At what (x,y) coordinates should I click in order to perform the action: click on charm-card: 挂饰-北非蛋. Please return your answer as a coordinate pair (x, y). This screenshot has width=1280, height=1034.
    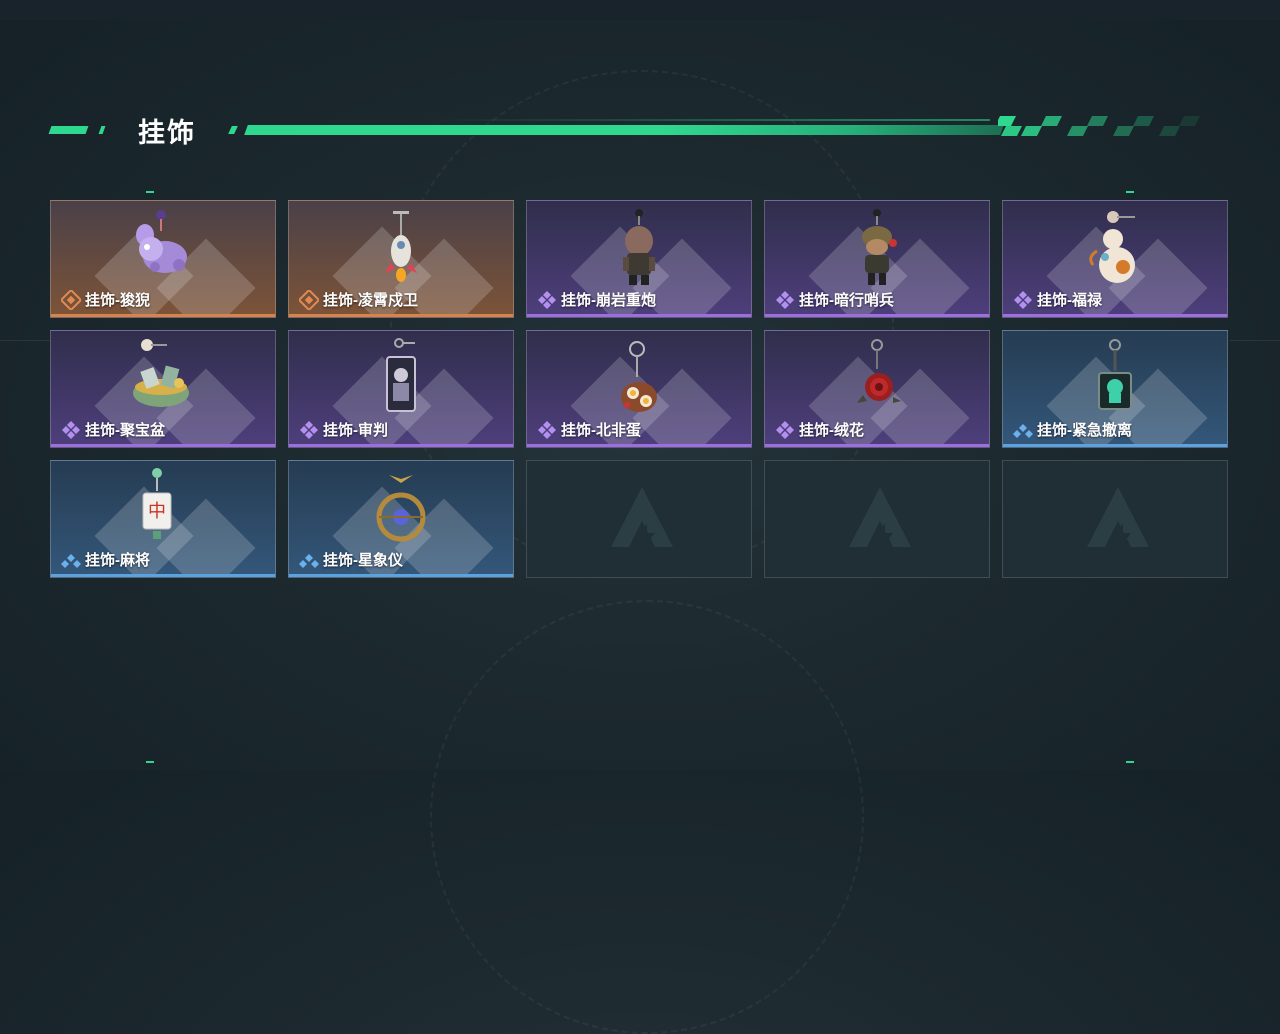
    Looking at the image, I should click on (639, 389).